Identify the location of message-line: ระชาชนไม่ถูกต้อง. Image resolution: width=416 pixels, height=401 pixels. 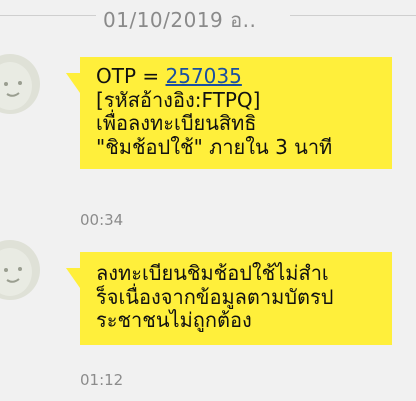
(174, 320).